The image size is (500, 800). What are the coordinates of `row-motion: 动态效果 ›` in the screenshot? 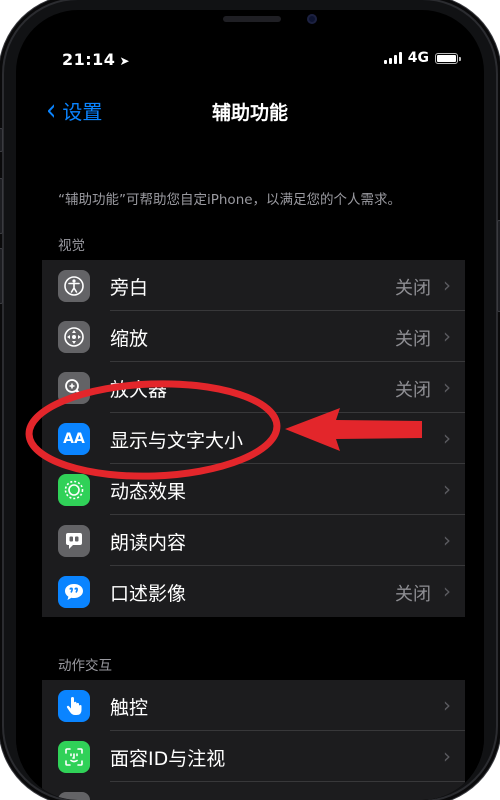 It's located at (253, 489).